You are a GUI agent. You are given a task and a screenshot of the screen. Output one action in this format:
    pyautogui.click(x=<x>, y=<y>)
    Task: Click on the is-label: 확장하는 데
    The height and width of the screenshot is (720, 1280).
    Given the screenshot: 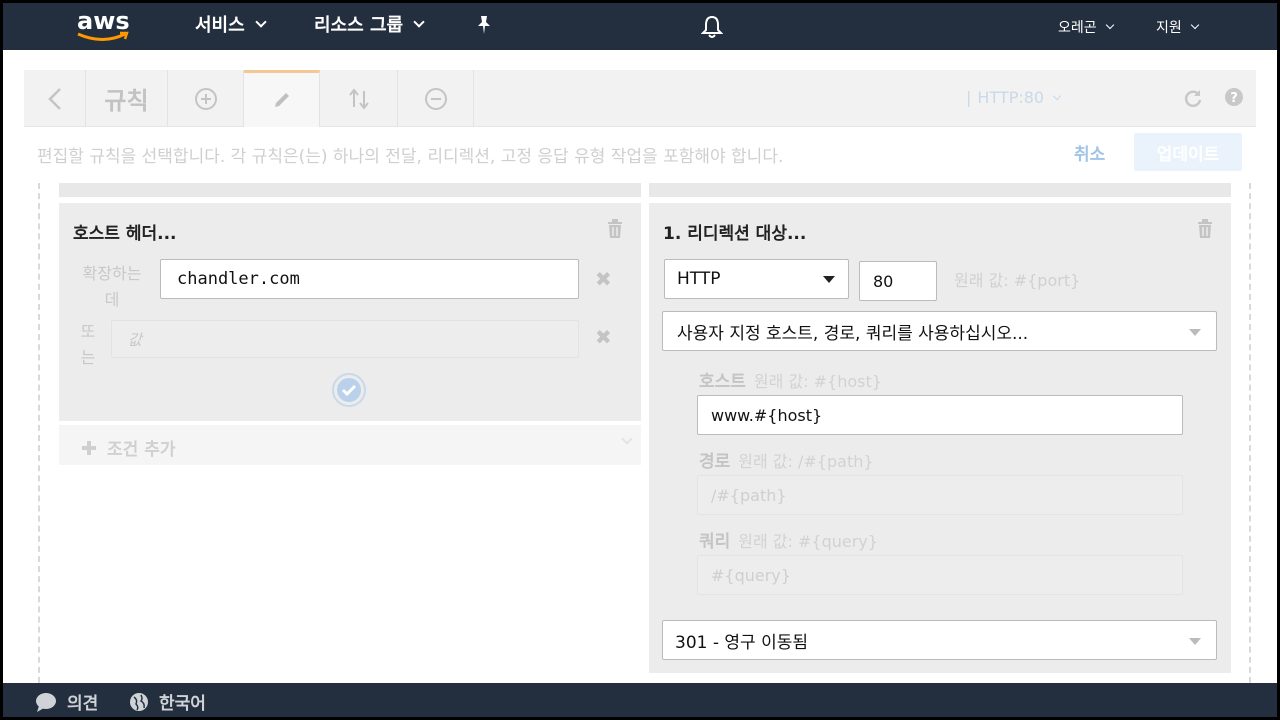 What is the action you would take?
    pyautogui.click(x=112, y=286)
    